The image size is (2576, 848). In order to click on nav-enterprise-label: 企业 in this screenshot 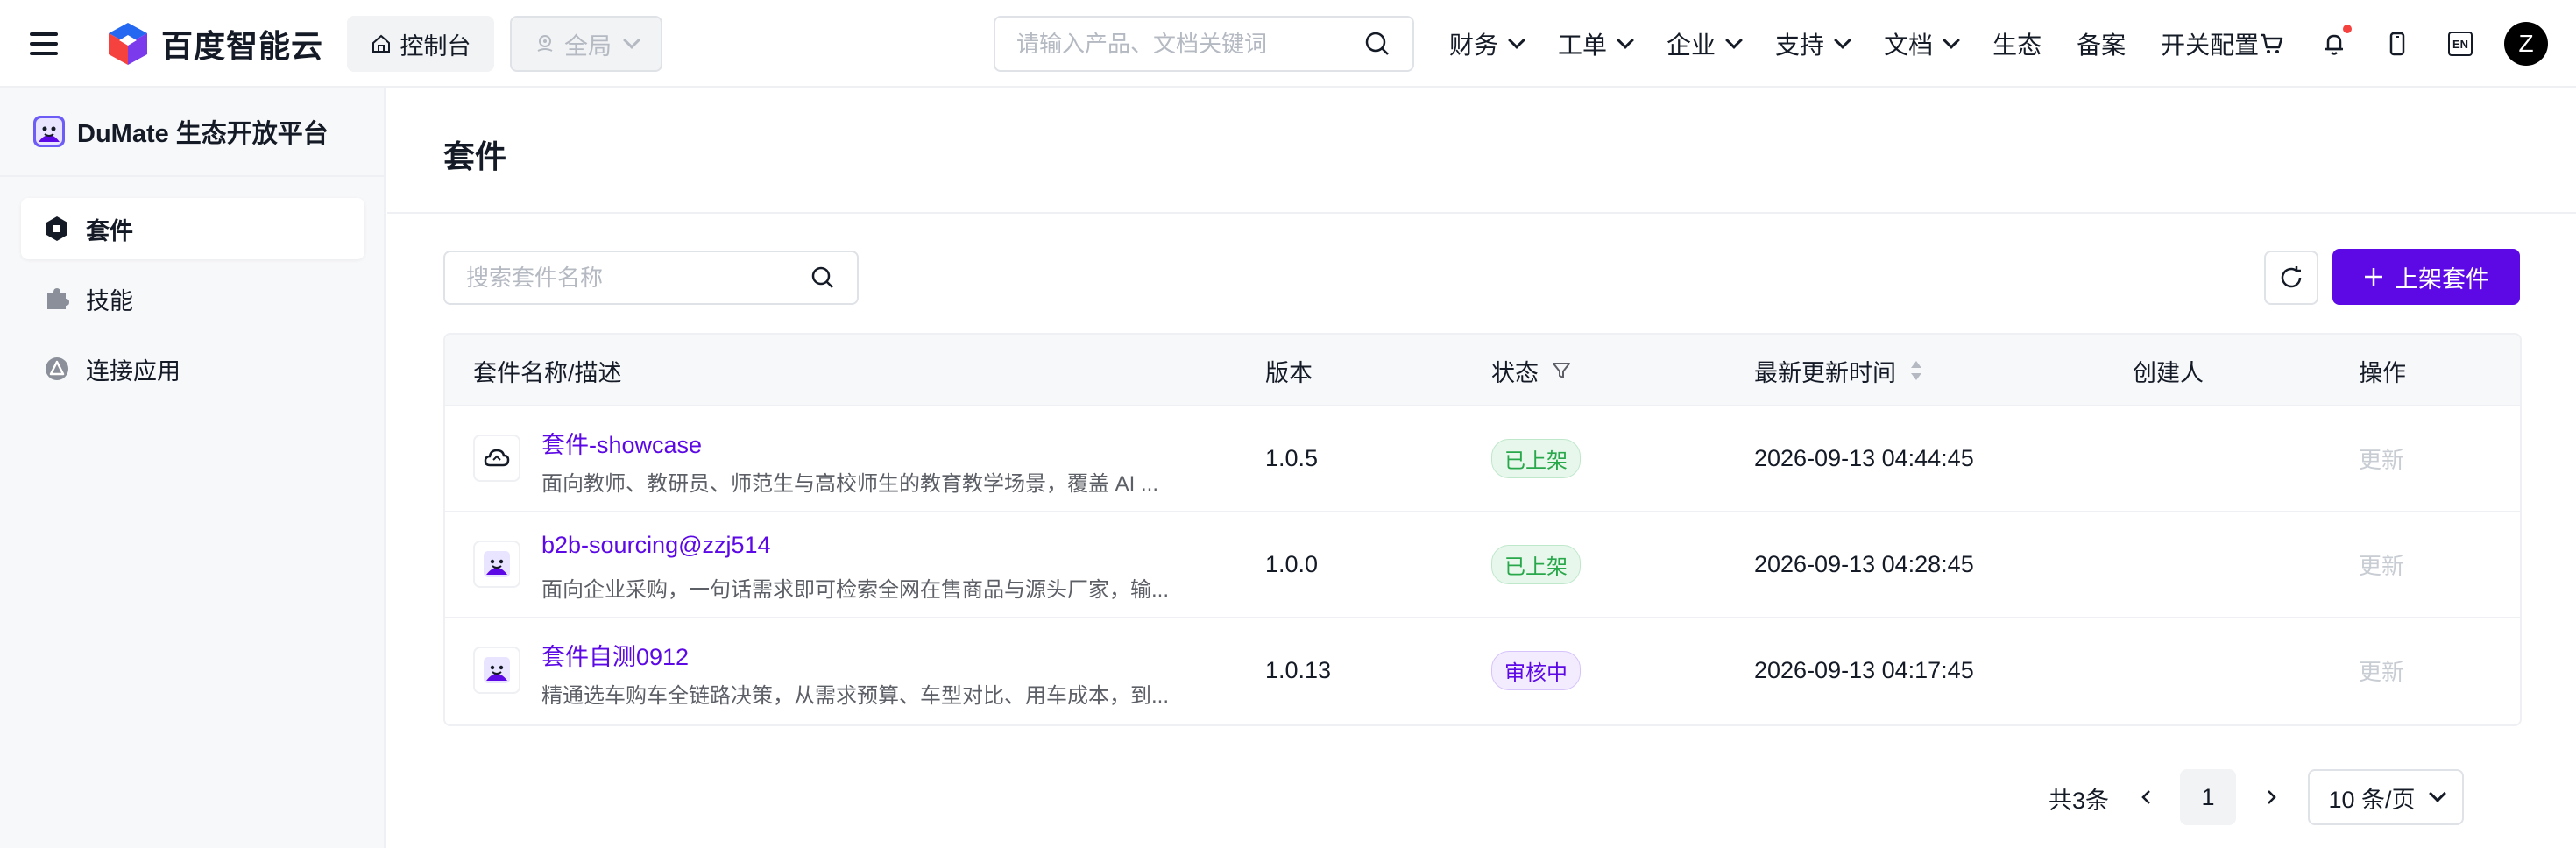, I will do `click(1691, 45)`.